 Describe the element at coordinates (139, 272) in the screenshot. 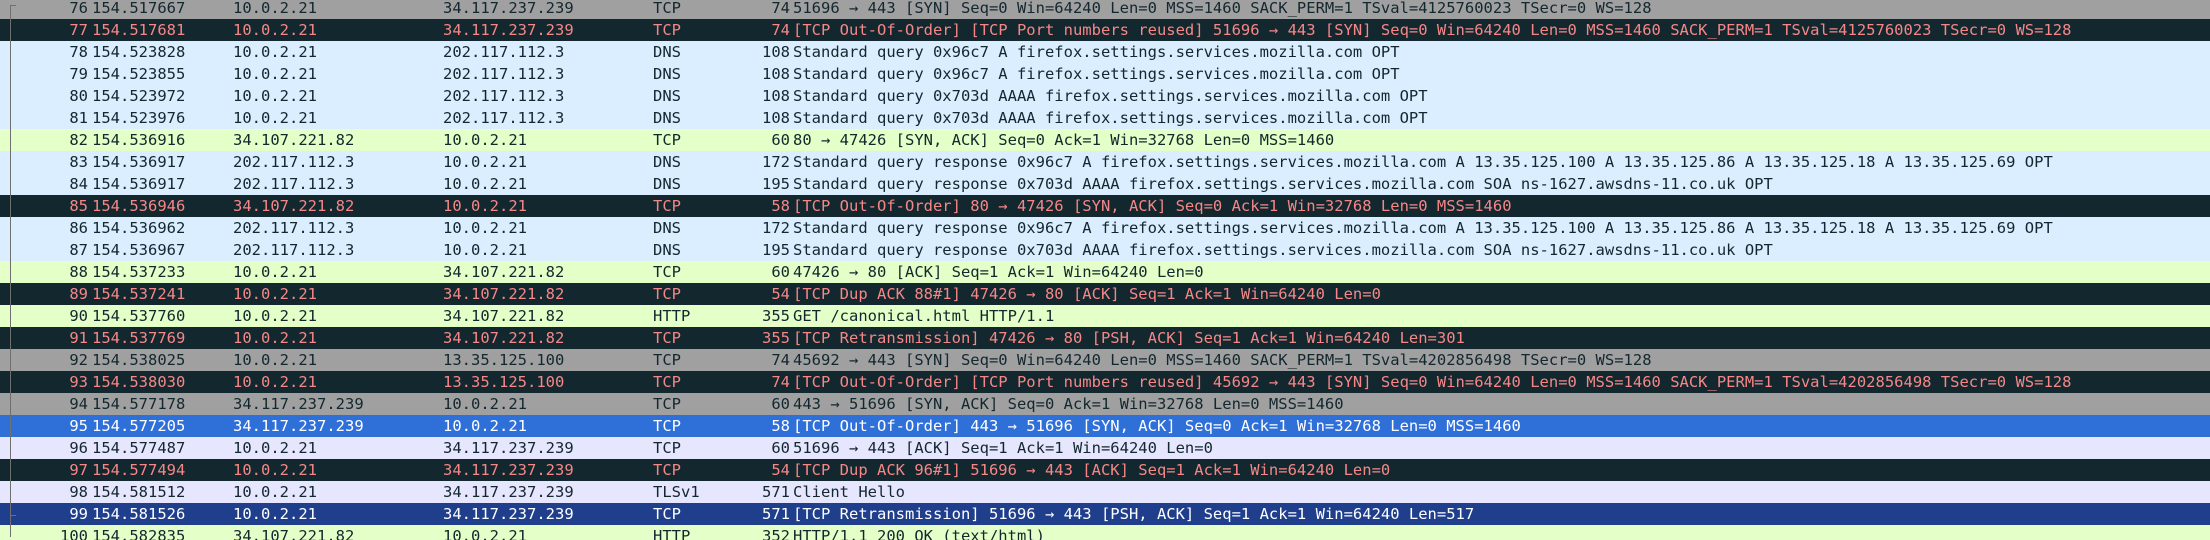

I see `packet-time: 154.537233` at that location.